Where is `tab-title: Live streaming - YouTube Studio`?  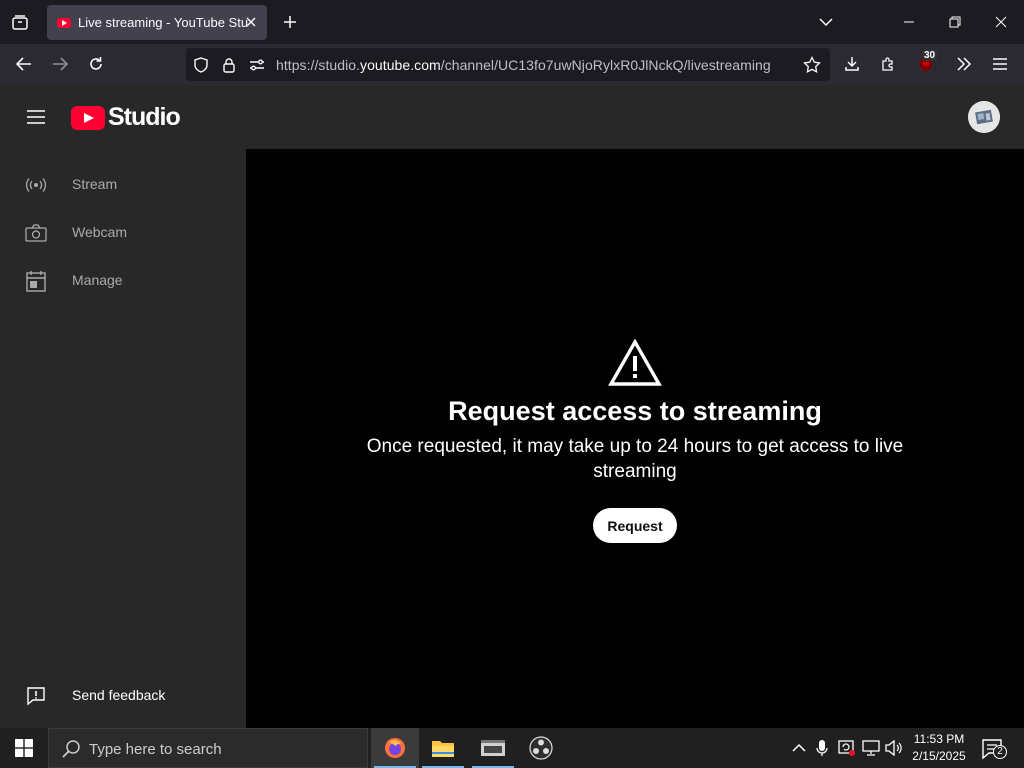
tab-title: Live streaming - YouTube Studio is located at coordinates (163, 22).